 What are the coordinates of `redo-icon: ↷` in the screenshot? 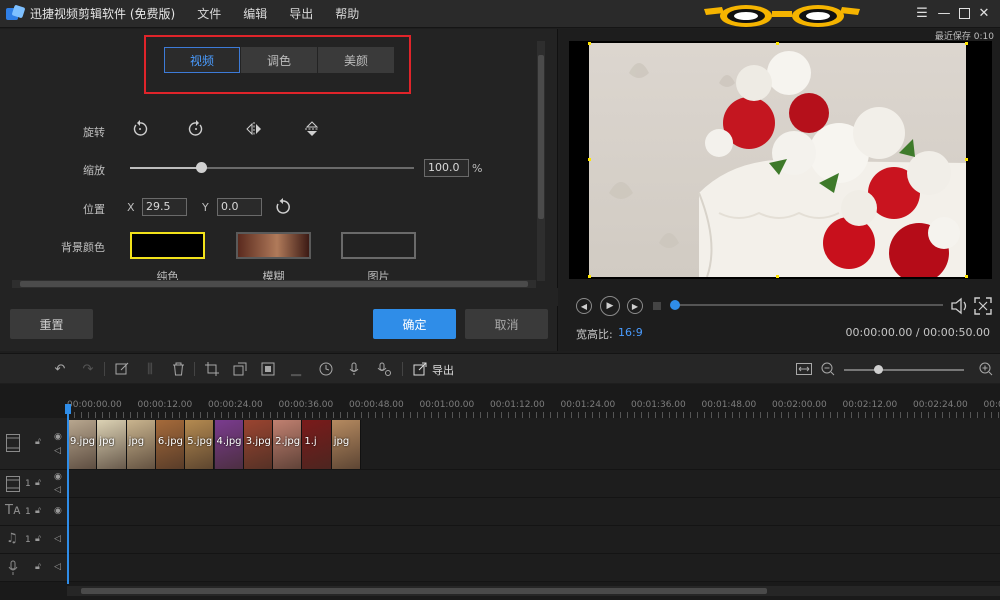 It's located at (88, 369).